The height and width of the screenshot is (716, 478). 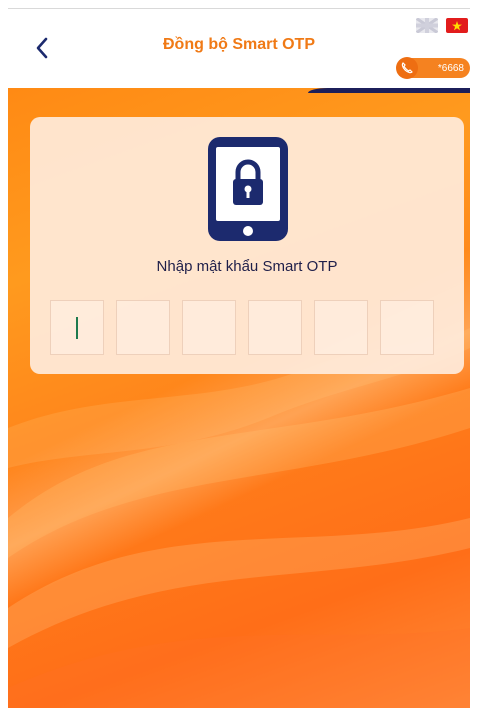 What do you see at coordinates (239, 8) in the screenshot?
I see `status-divider` at bounding box center [239, 8].